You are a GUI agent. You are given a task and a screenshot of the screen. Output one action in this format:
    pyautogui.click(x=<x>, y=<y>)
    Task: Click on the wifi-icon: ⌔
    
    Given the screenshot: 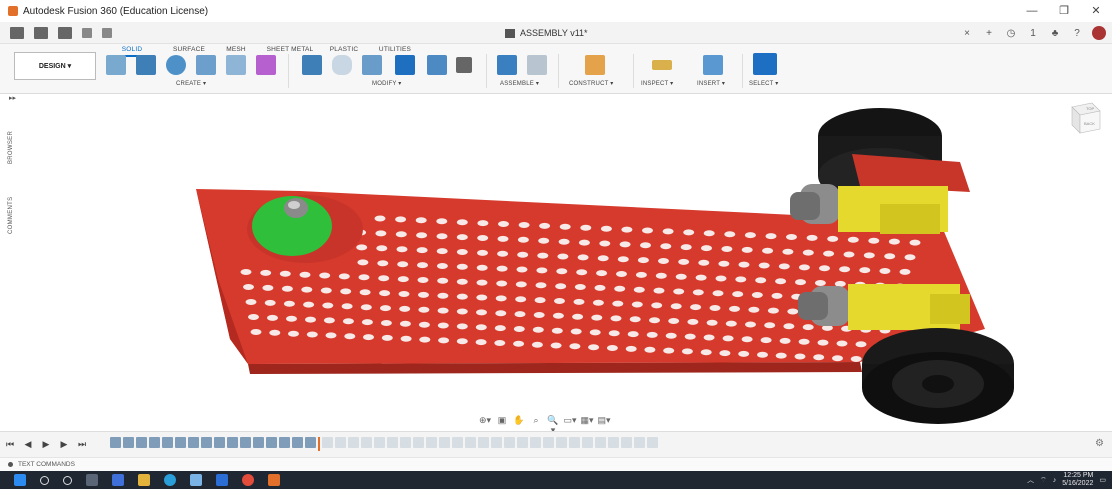 What is the action you would take?
    pyautogui.click(x=1043, y=480)
    